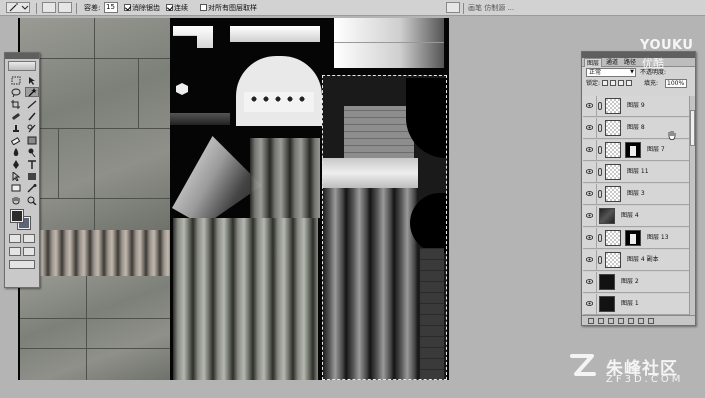 The width and height of the screenshot is (705, 398). Describe the element at coordinates (16, 140) in the screenshot. I see `eraser-tool-icon` at that location.